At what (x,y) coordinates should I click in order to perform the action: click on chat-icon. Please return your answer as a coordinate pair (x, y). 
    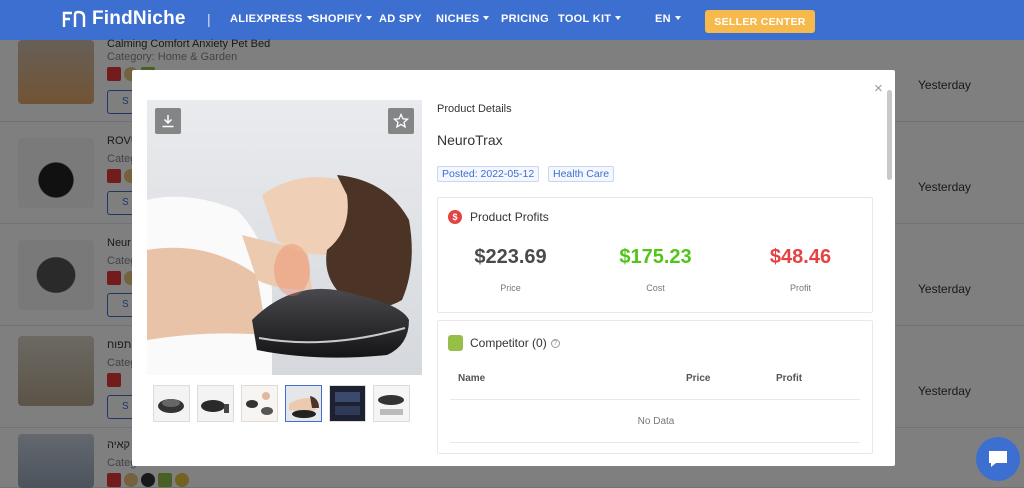
    Looking at the image, I should click on (998, 459).